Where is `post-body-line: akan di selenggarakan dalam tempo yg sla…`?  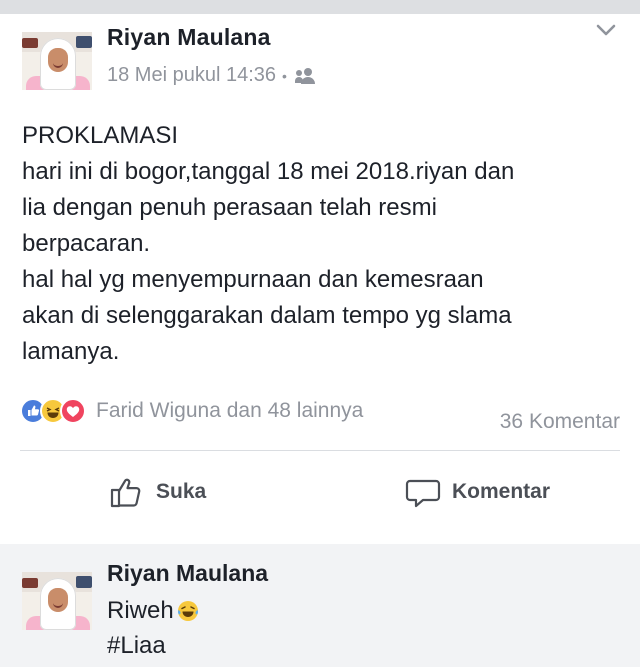
post-body-line: akan di selenggarakan dalam tempo yg sla… is located at coordinates (267, 315).